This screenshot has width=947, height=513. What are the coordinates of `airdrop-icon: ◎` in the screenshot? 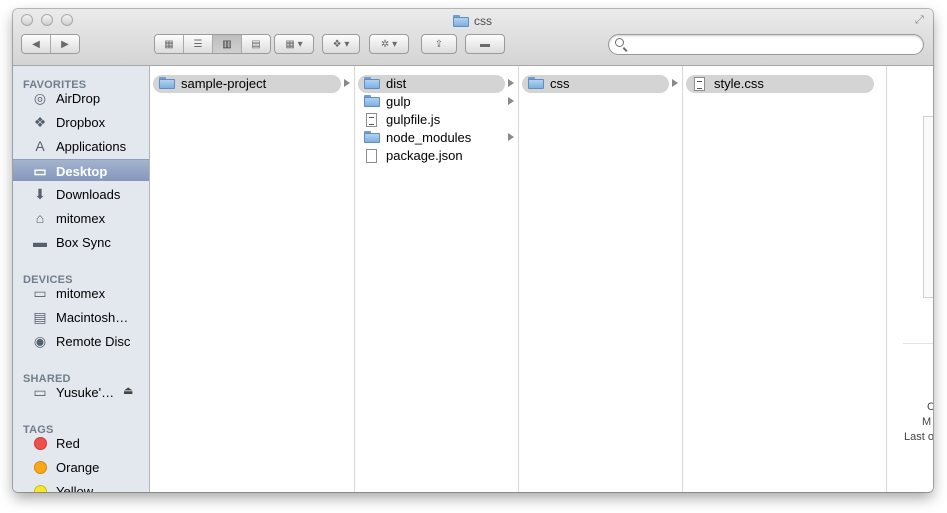 It's located at (40, 97).